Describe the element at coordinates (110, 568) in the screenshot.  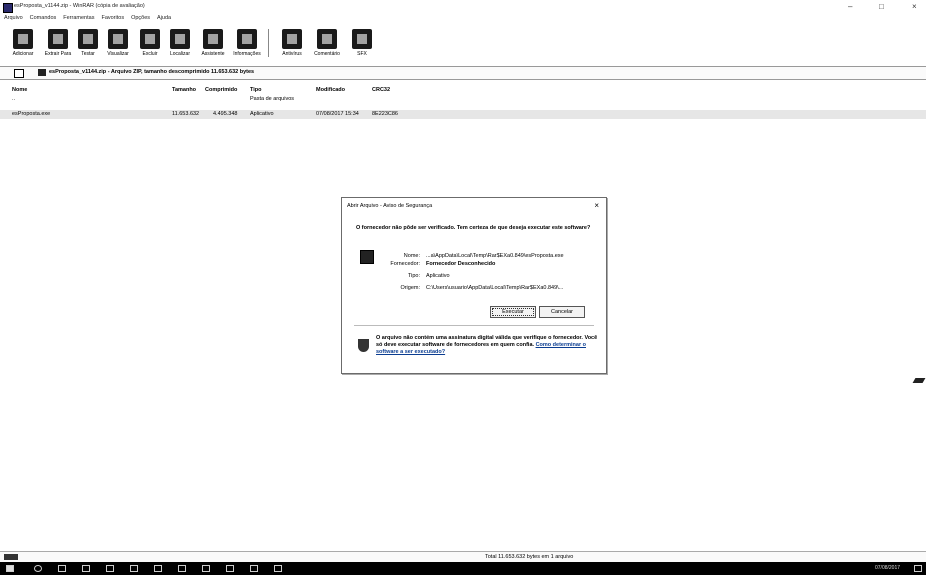
I see `explorer-icon` at that location.